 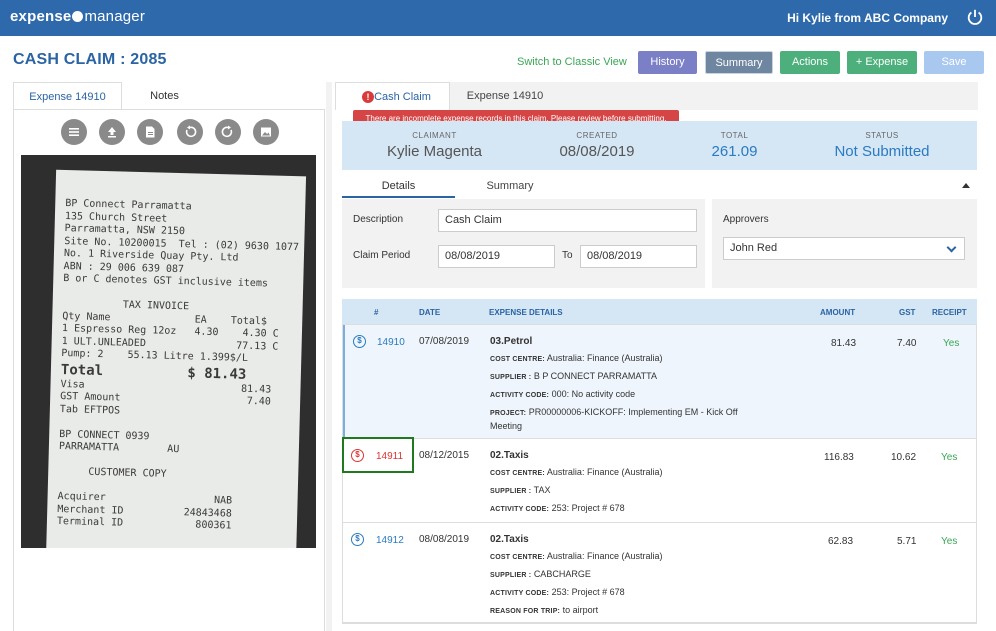 What do you see at coordinates (746, 219) in the screenshot?
I see `approvers-label: Approvers` at bounding box center [746, 219].